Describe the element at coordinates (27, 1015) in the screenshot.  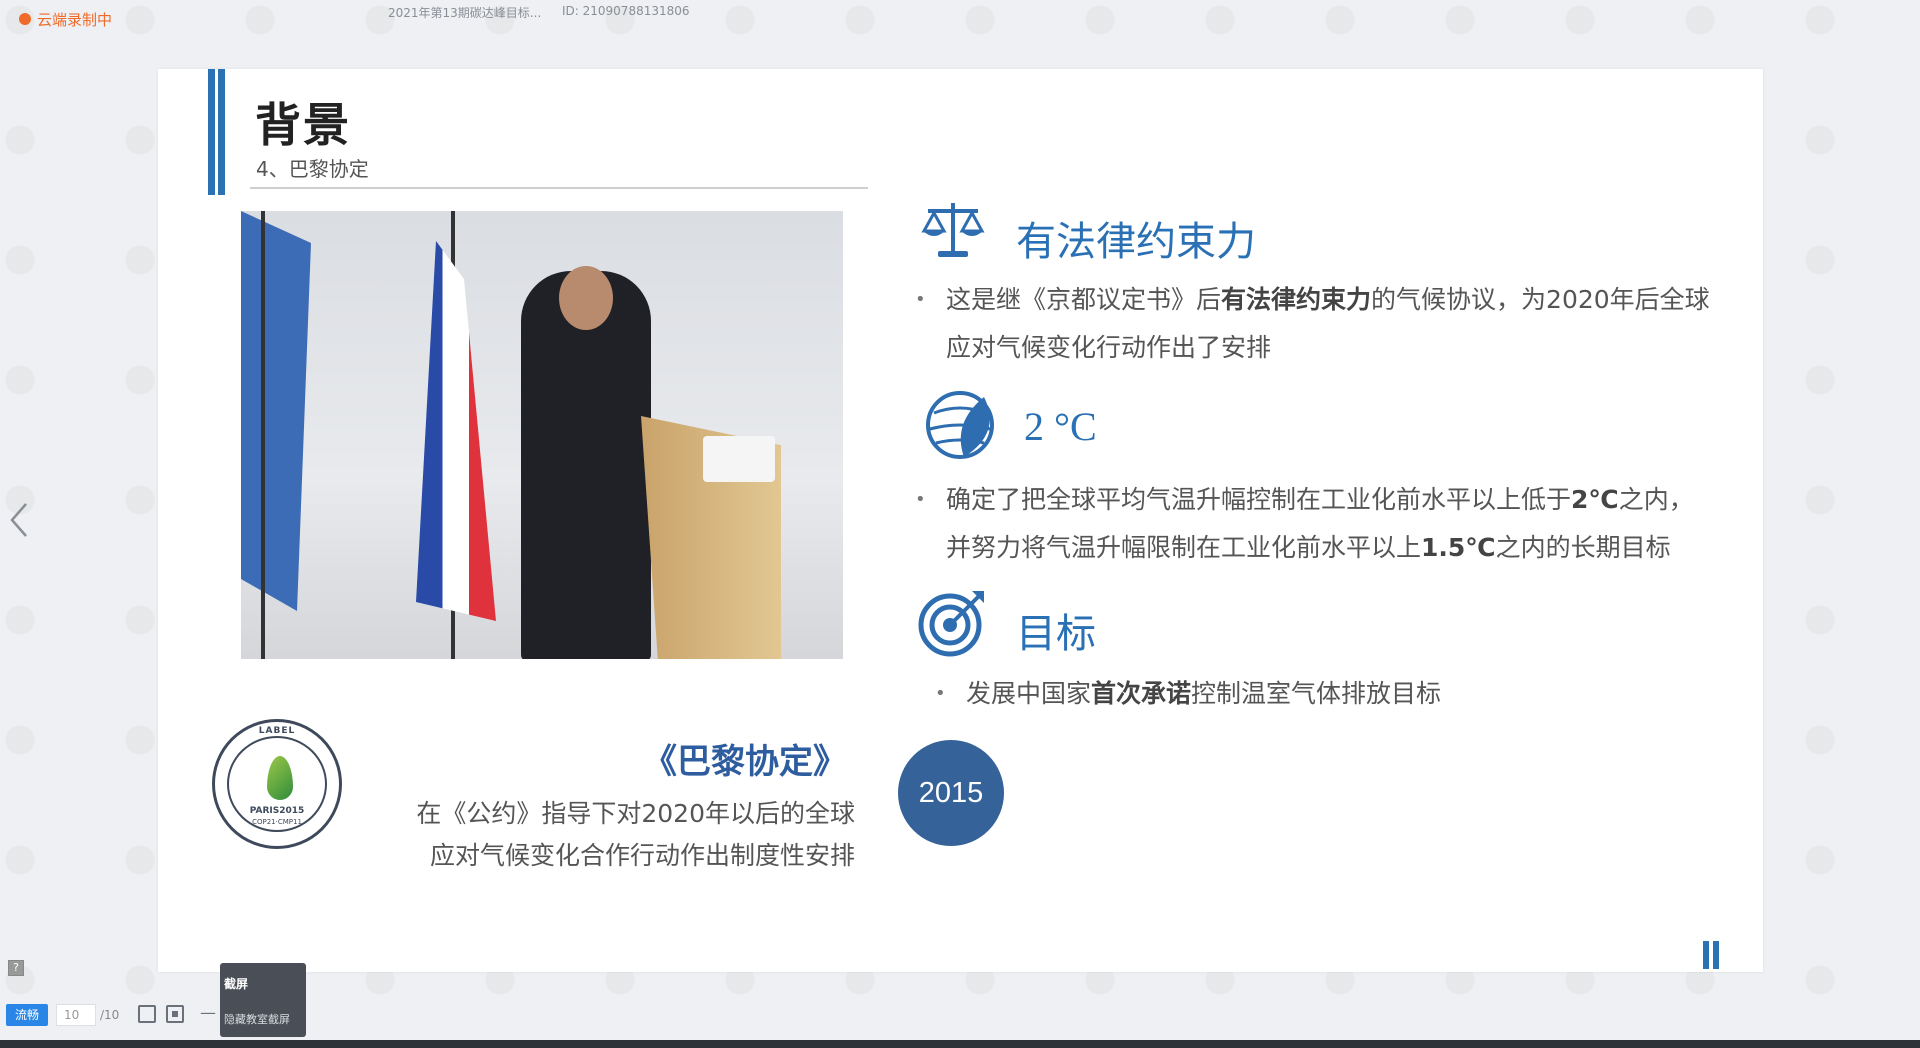
I see `stream-quality-button: 流畅` at that location.